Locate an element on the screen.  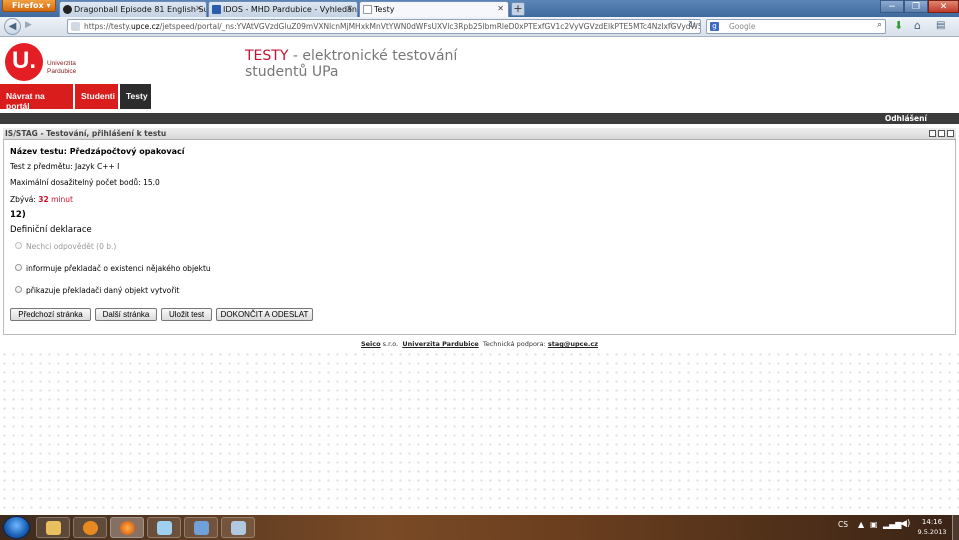
search-placeholder: Google is located at coordinates (742, 26).